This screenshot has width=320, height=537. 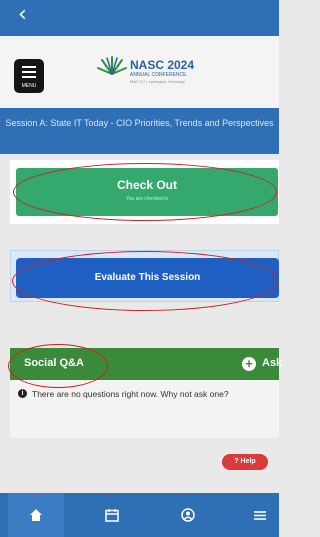 I want to click on top-nav-bar: ‹, so click(x=139, y=18).